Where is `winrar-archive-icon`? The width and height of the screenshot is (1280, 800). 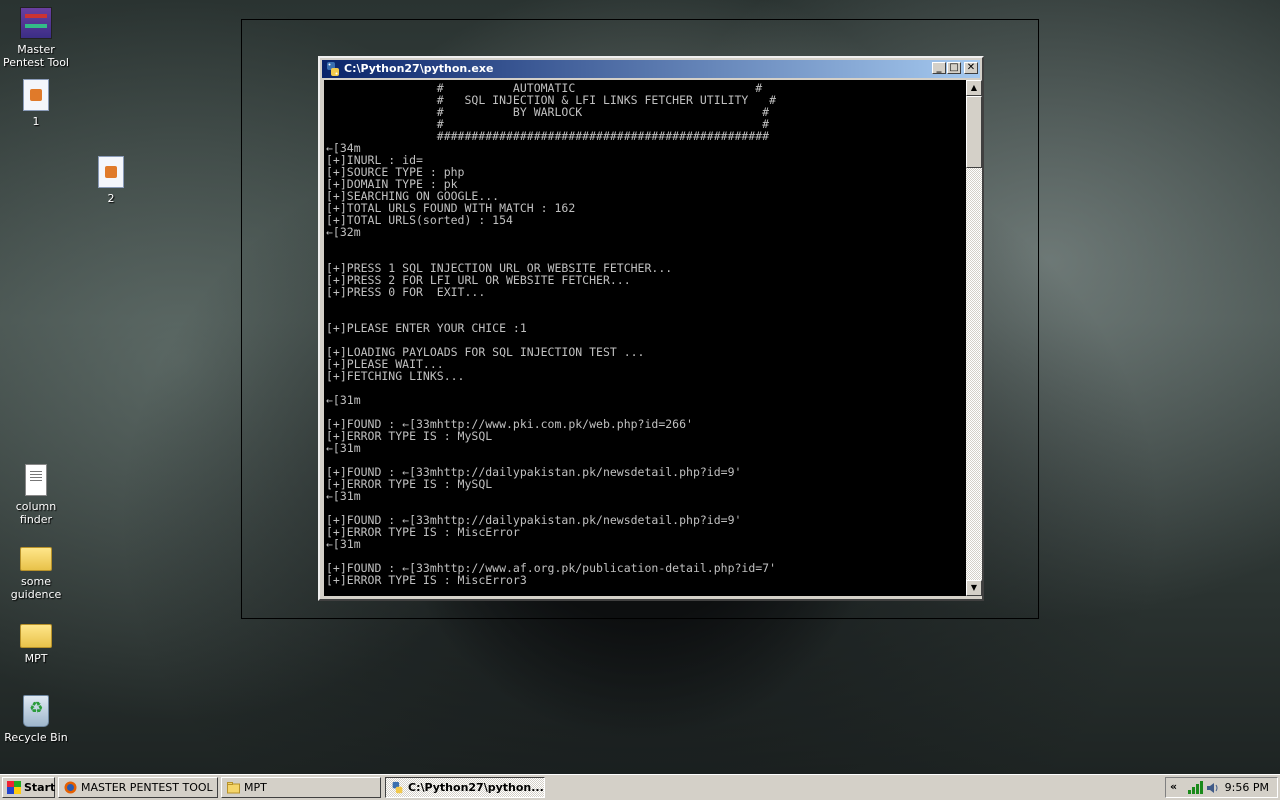
winrar-archive-icon is located at coordinates (36, 23).